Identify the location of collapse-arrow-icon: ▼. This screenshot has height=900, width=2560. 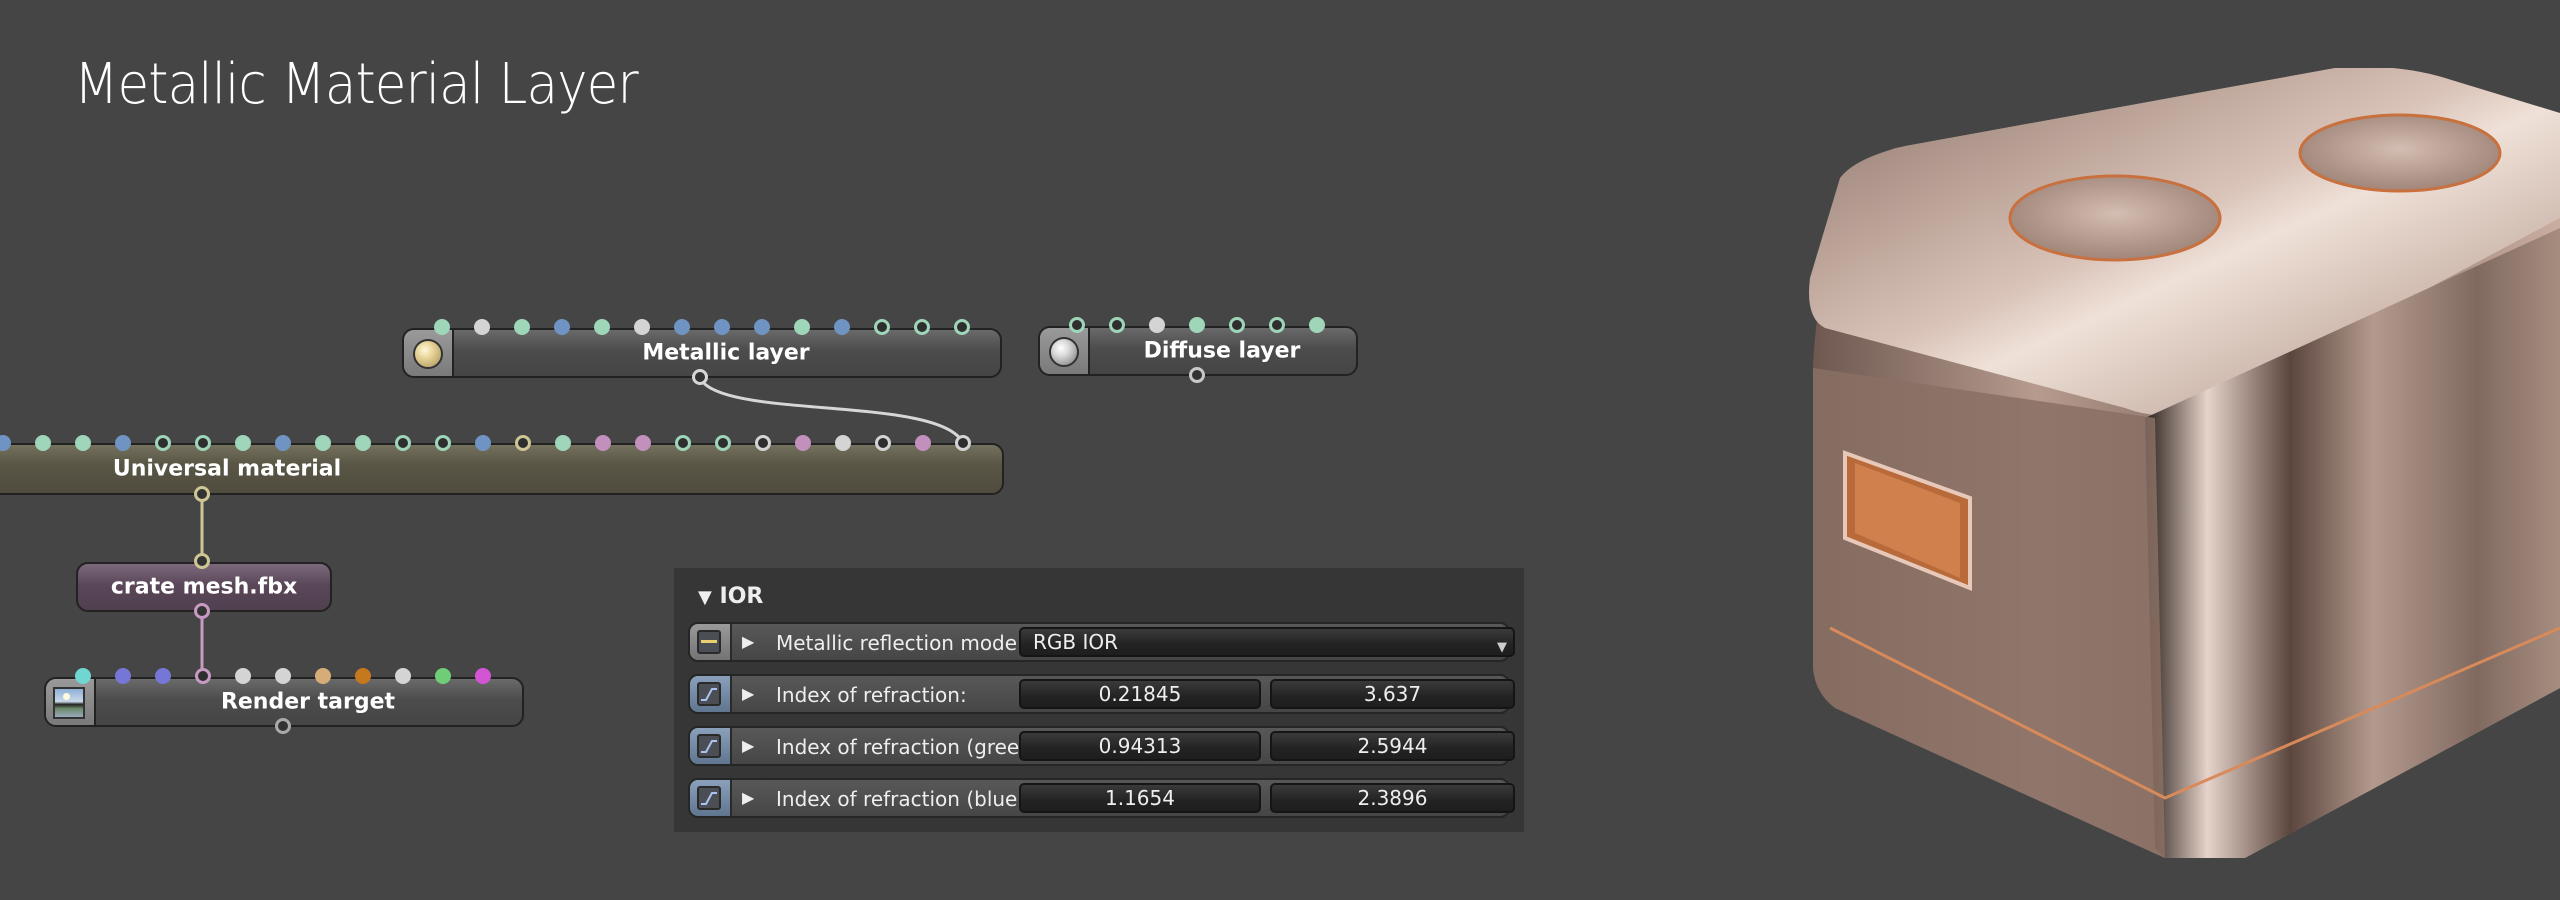
(705, 597).